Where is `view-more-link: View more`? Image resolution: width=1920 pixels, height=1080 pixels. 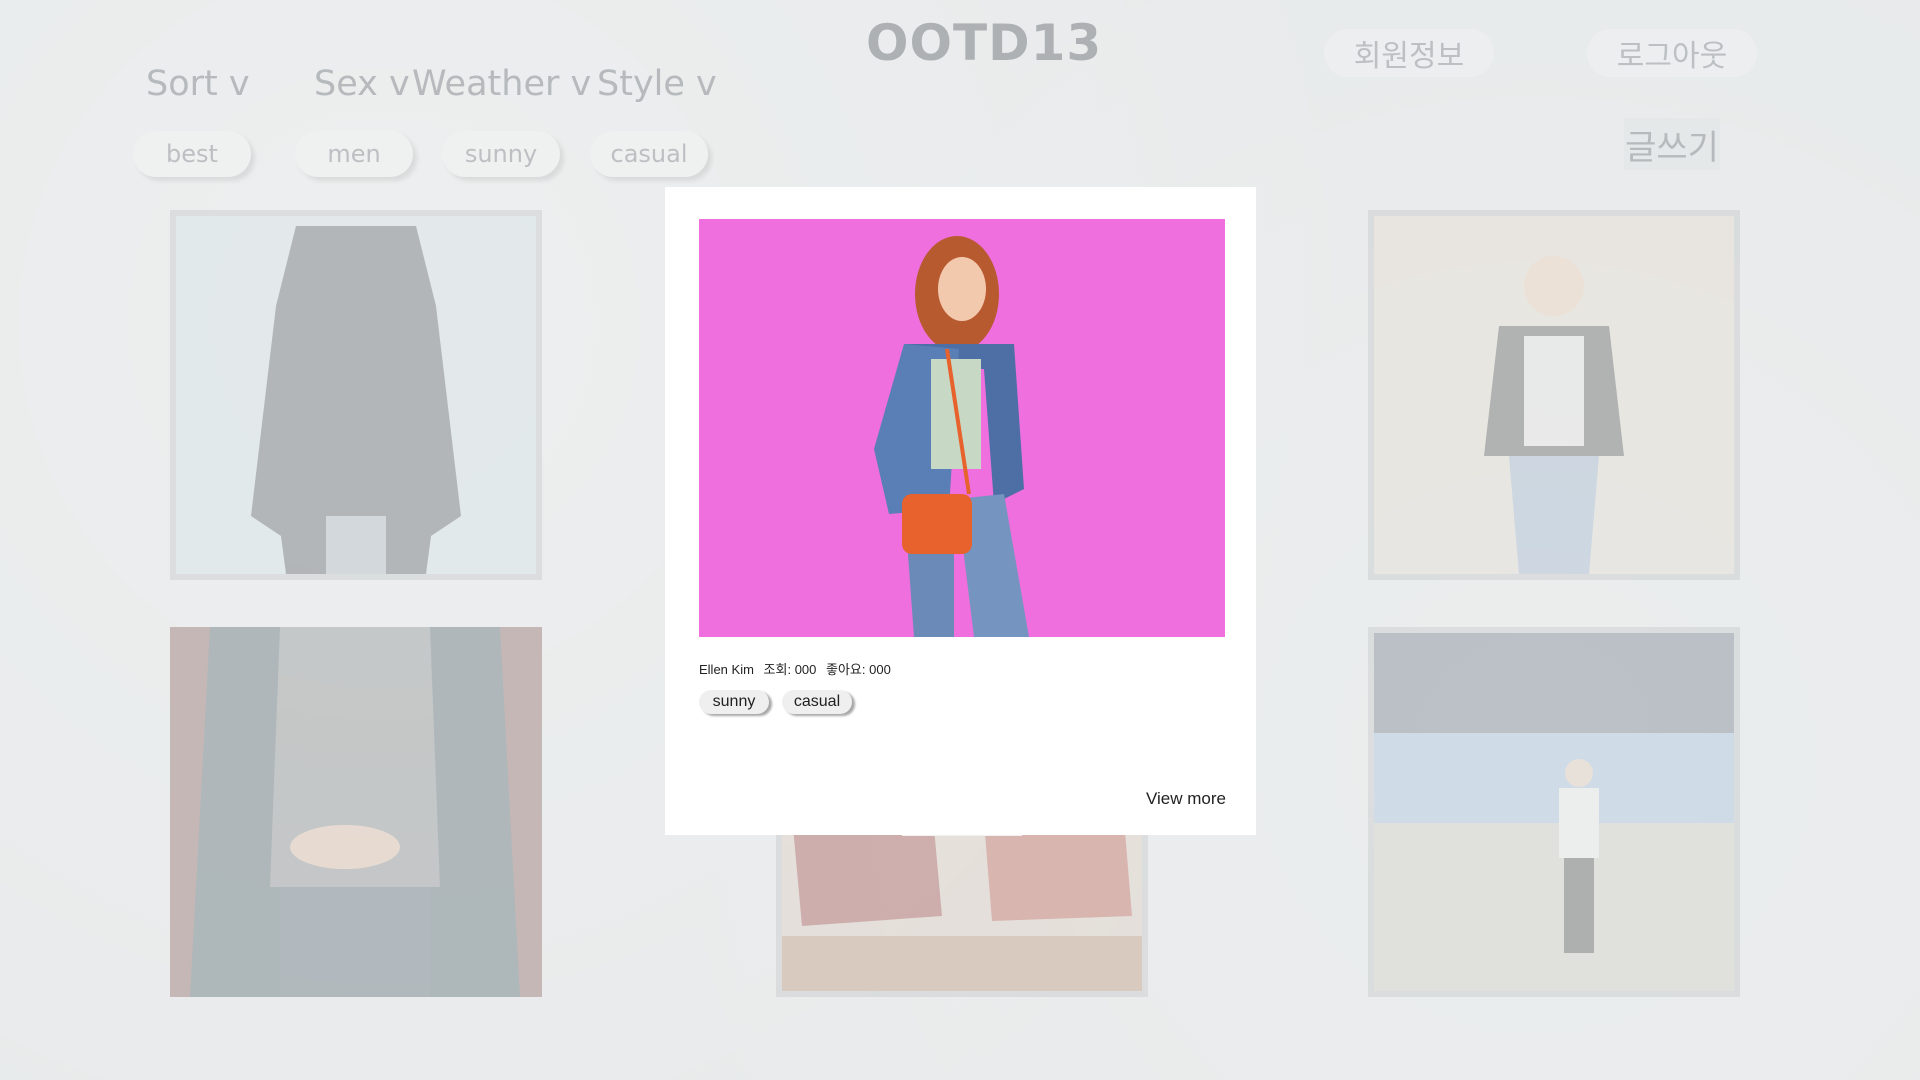
view-more-link: View more is located at coordinates (1186, 799).